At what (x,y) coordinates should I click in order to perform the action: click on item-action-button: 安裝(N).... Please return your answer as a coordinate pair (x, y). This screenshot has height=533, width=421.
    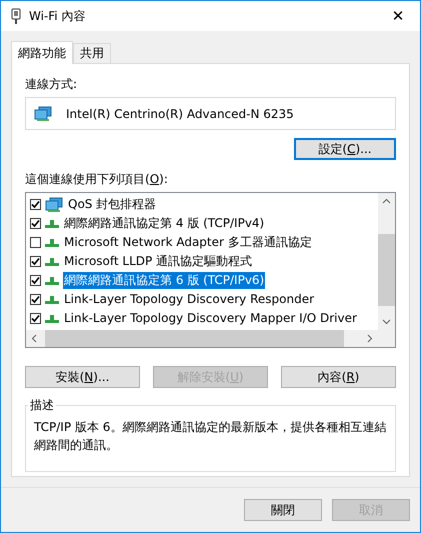
    Looking at the image, I should click on (82, 377).